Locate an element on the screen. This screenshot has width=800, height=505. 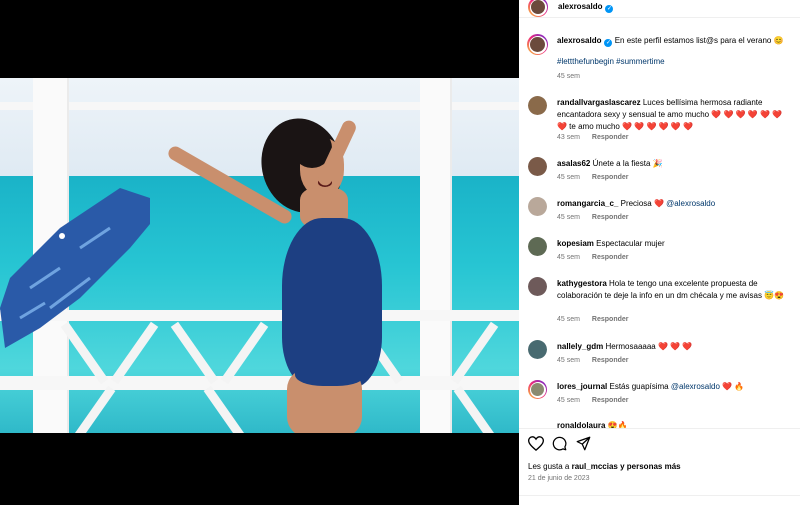
add-comment-bar is located at coordinates (659, 500).